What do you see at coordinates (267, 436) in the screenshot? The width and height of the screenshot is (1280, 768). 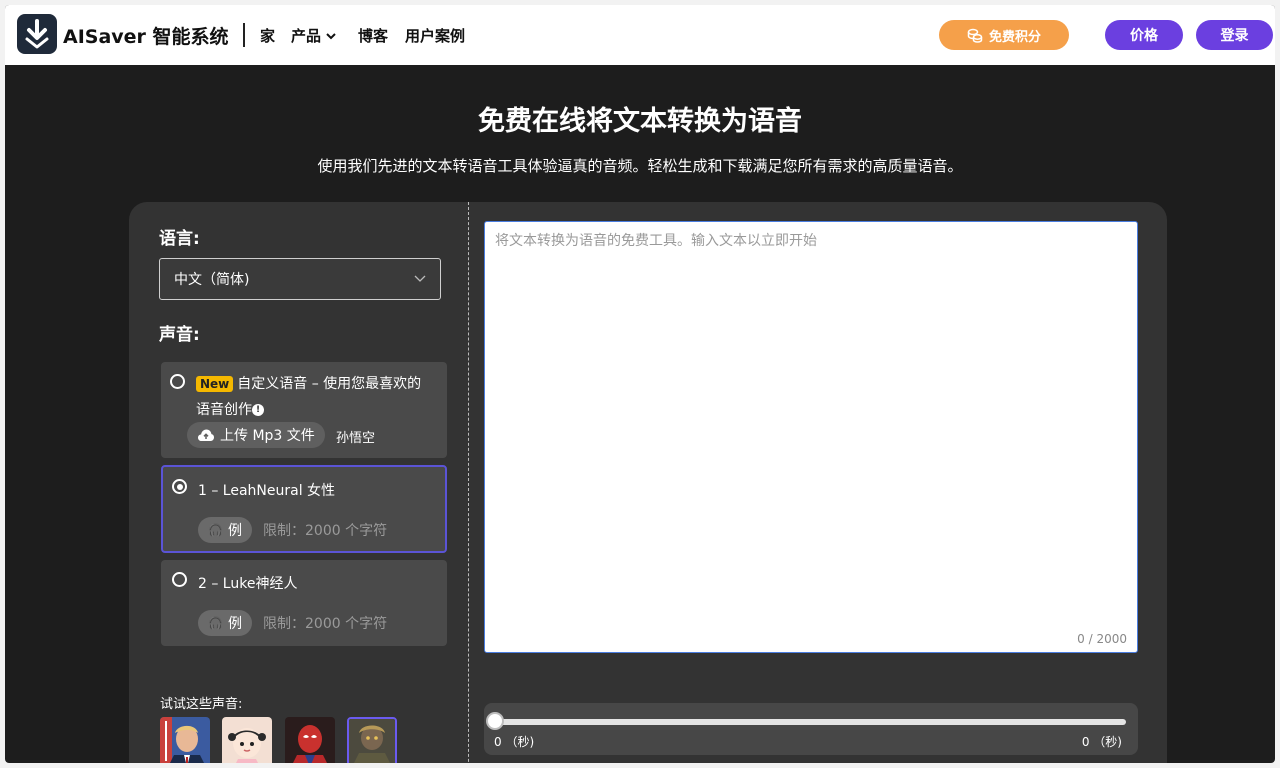 I see `upload-mp3-label: 上传 Mp3 文件` at bounding box center [267, 436].